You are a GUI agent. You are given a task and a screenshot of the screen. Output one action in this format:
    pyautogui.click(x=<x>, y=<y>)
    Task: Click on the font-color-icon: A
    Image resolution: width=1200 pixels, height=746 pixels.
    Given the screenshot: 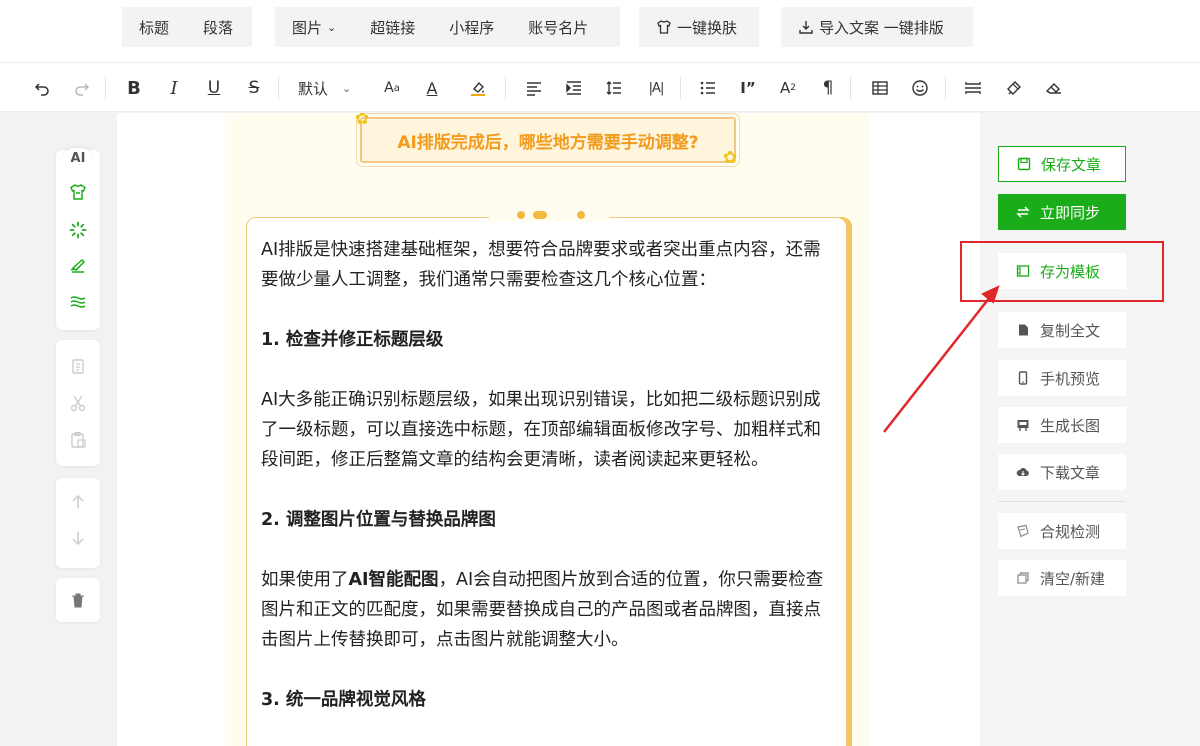 What is the action you would take?
    pyautogui.click(x=432, y=88)
    